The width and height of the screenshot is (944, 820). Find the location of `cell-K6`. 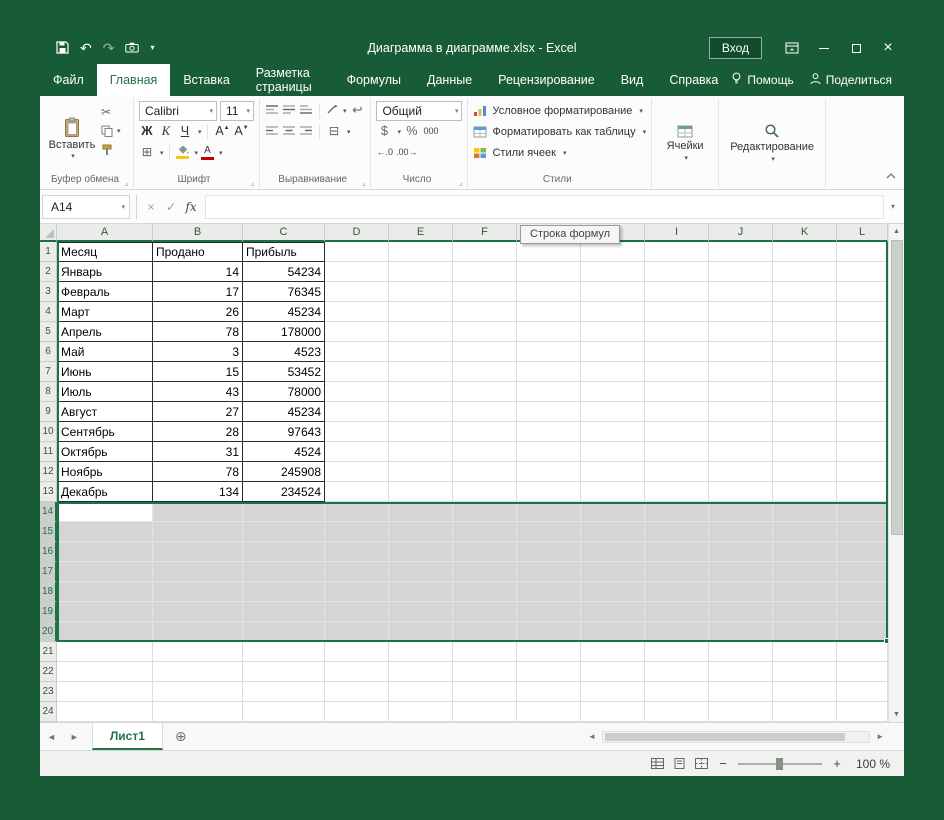

cell-K6 is located at coordinates (805, 352).